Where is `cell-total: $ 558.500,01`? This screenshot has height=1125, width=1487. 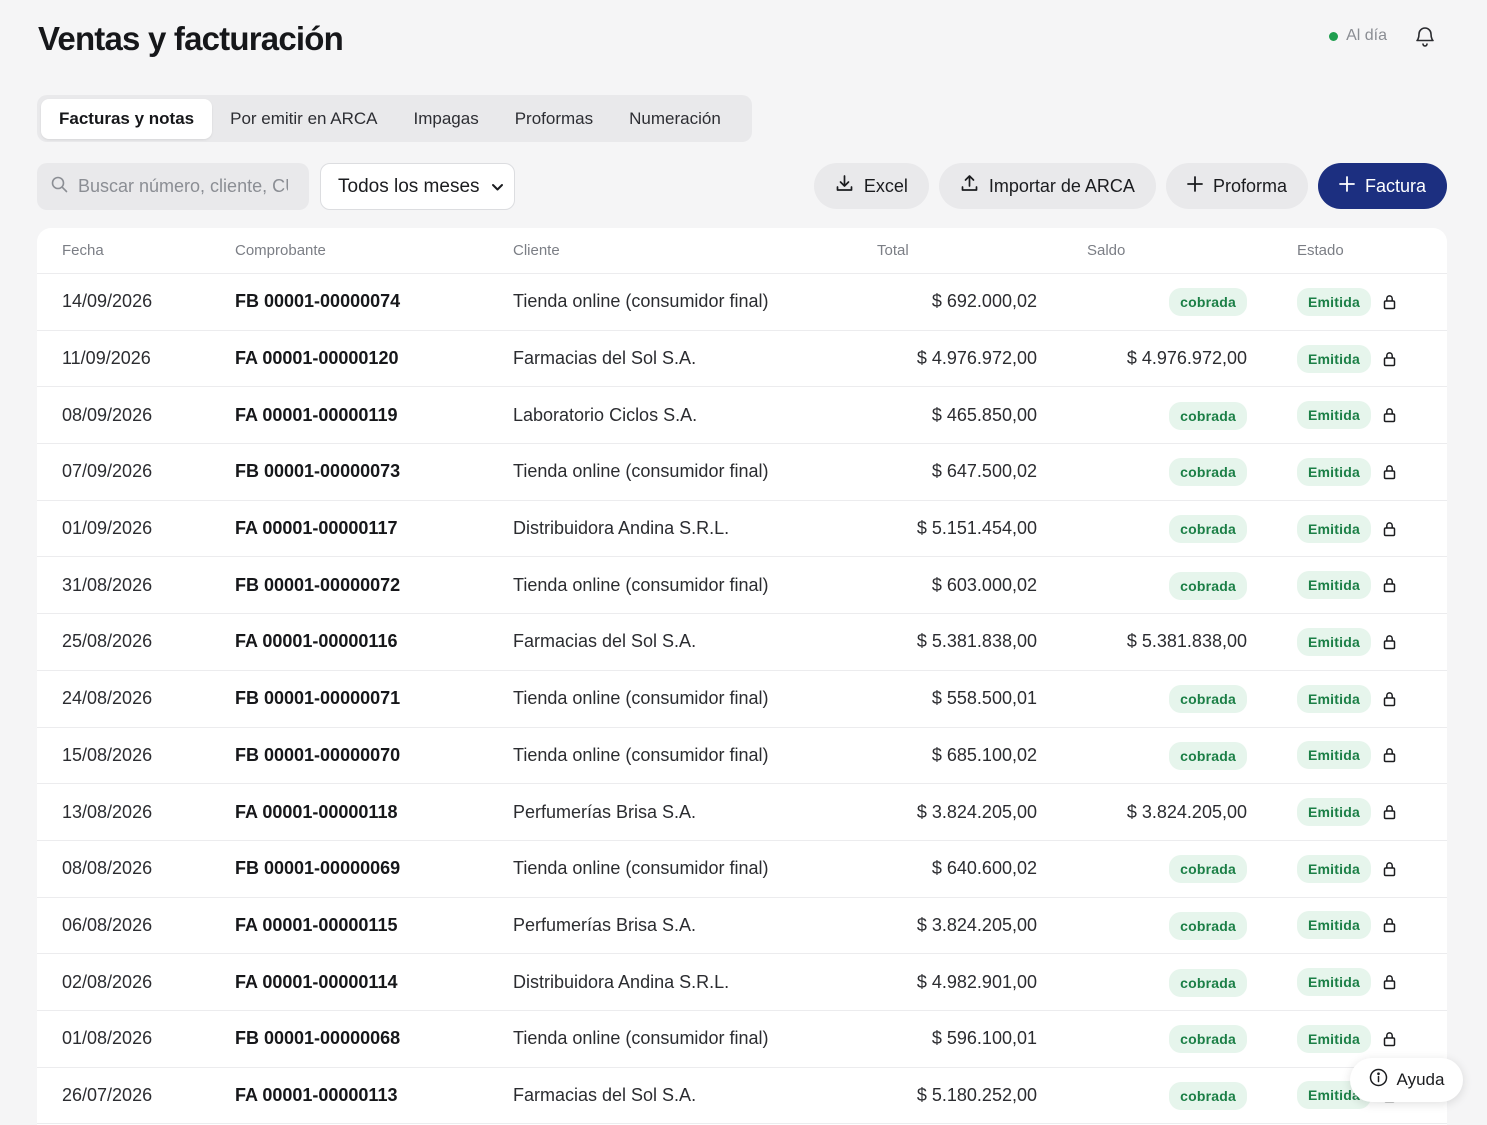
cell-total: $ 558.500,01 is located at coordinates (984, 698).